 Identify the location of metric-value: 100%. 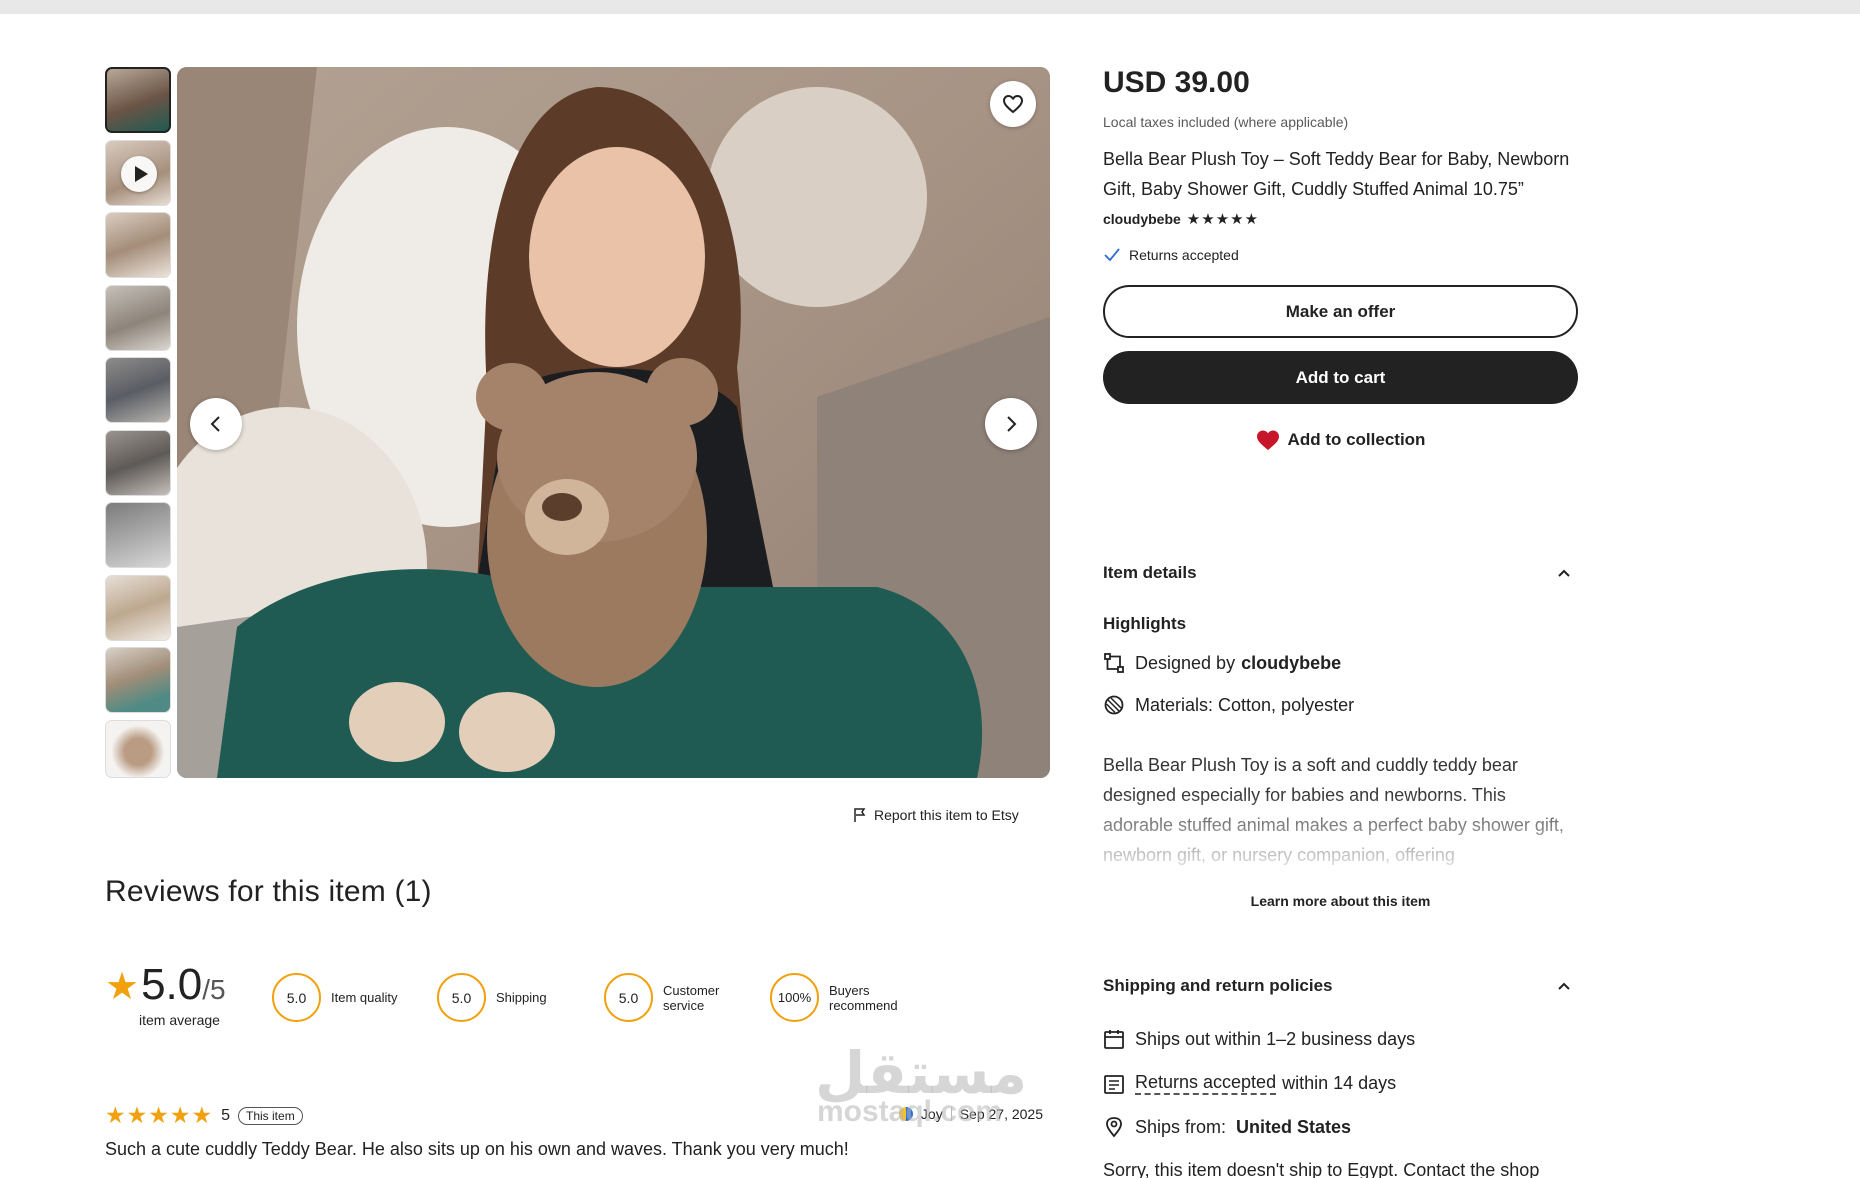
(794, 997).